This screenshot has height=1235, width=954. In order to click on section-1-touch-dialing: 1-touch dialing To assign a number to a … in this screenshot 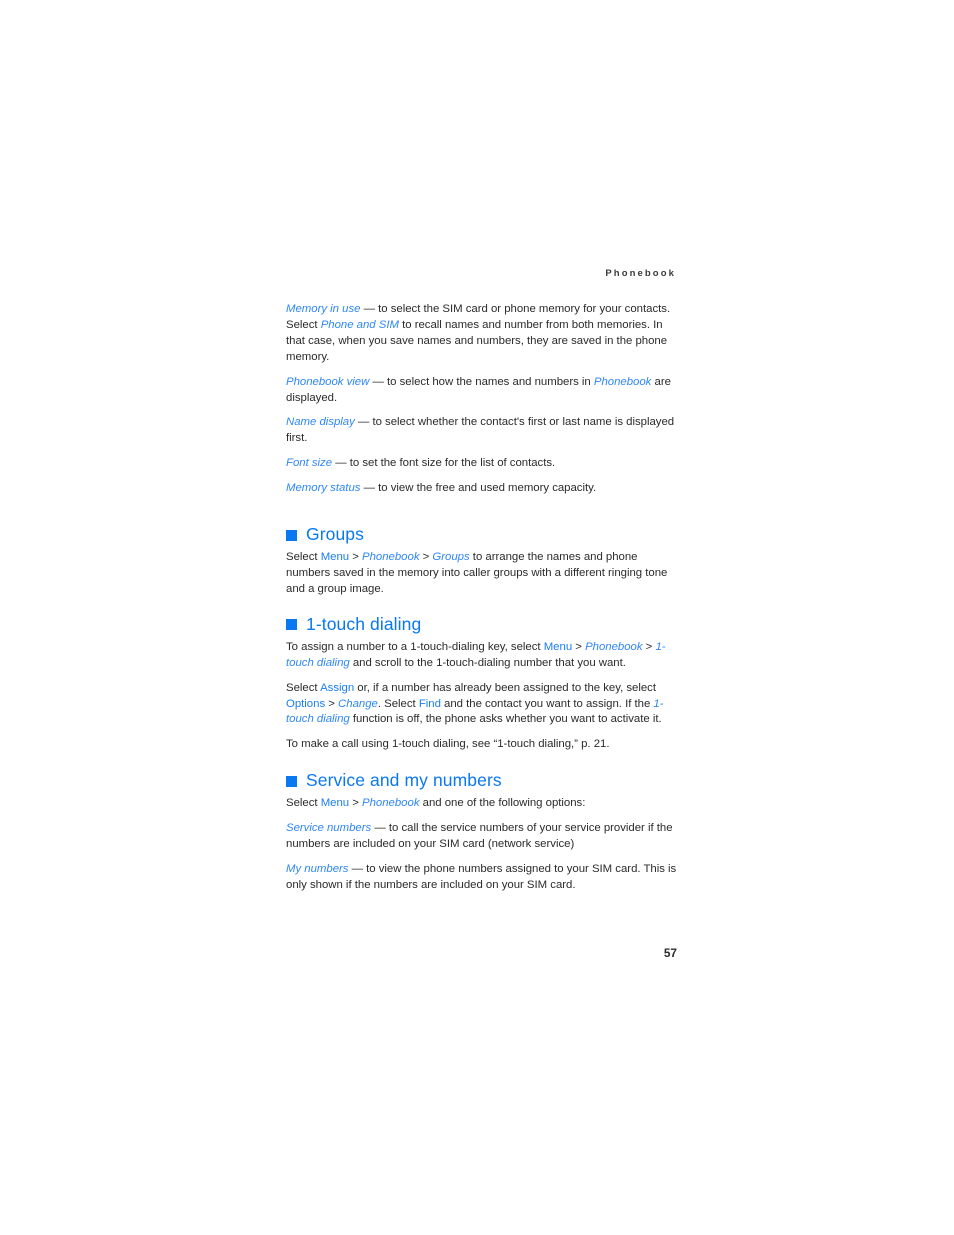, I will do `click(481, 683)`.